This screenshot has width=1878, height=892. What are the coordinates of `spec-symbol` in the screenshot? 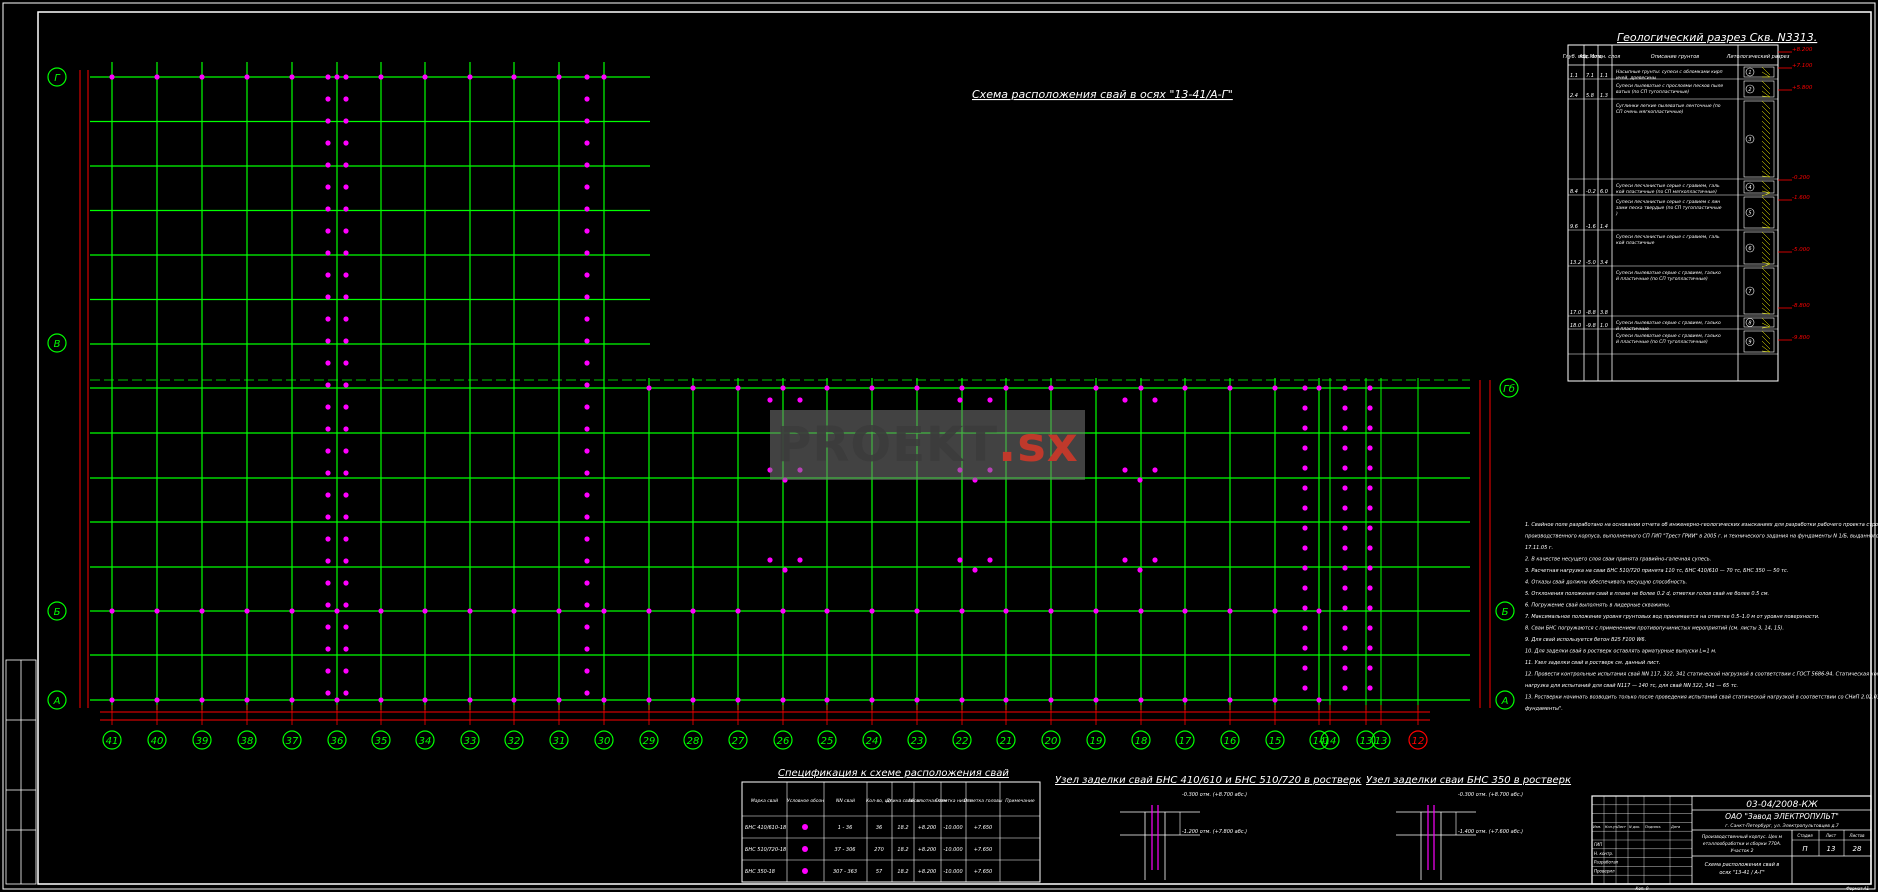 It's located at (805, 827).